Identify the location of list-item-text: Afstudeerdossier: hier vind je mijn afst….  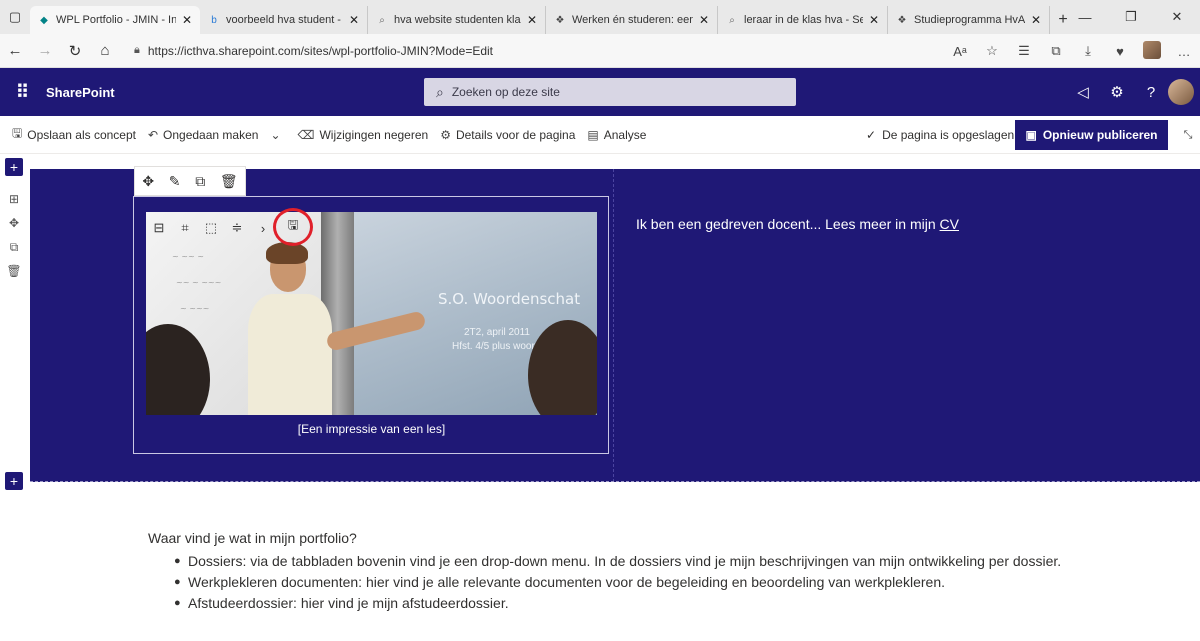
(348, 602).